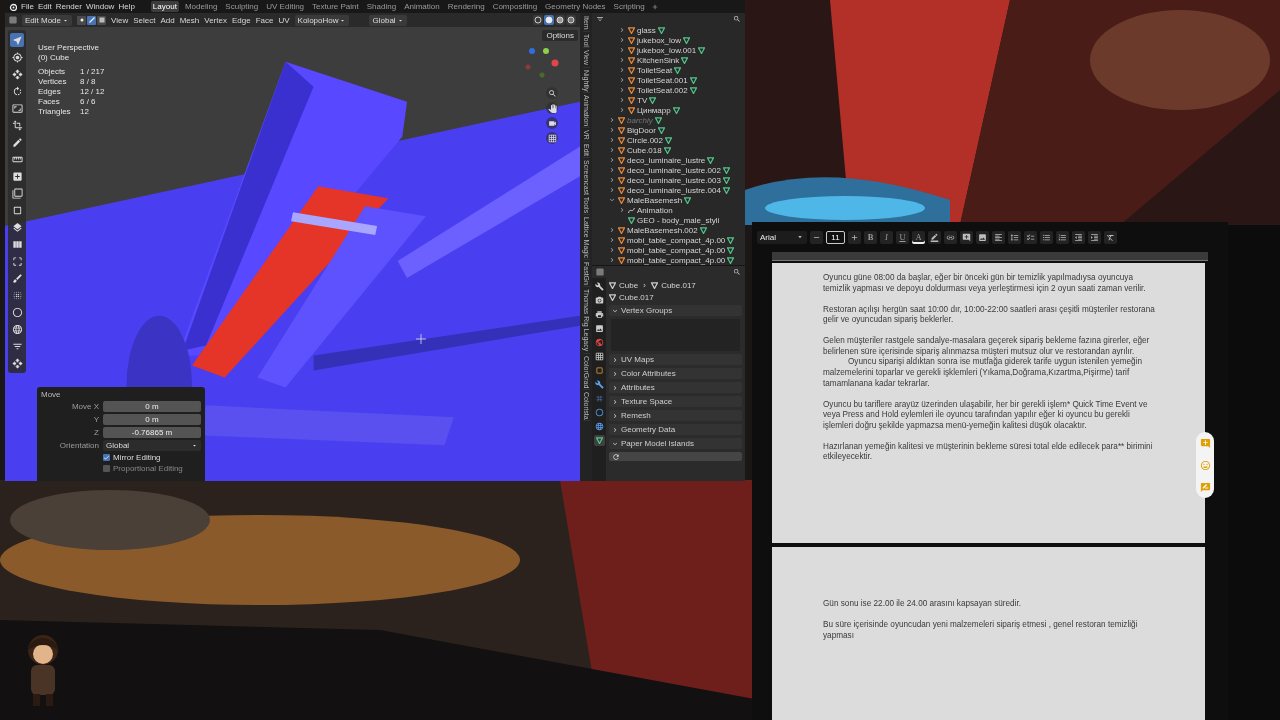 This screenshot has height=720, width=1280. Describe the element at coordinates (27, 6) in the screenshot. I see `menu-item: File` at that location.